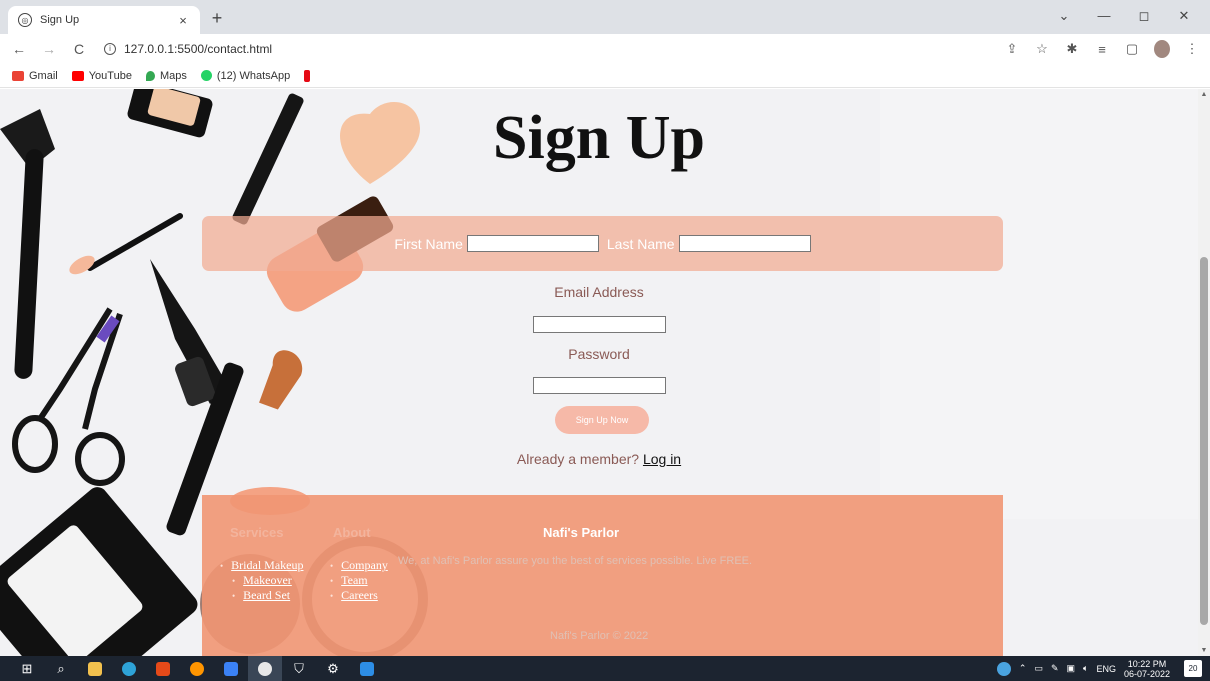 This screenshot has height=681, width=1210. I want to click on email-input-row, so click(599, 326).